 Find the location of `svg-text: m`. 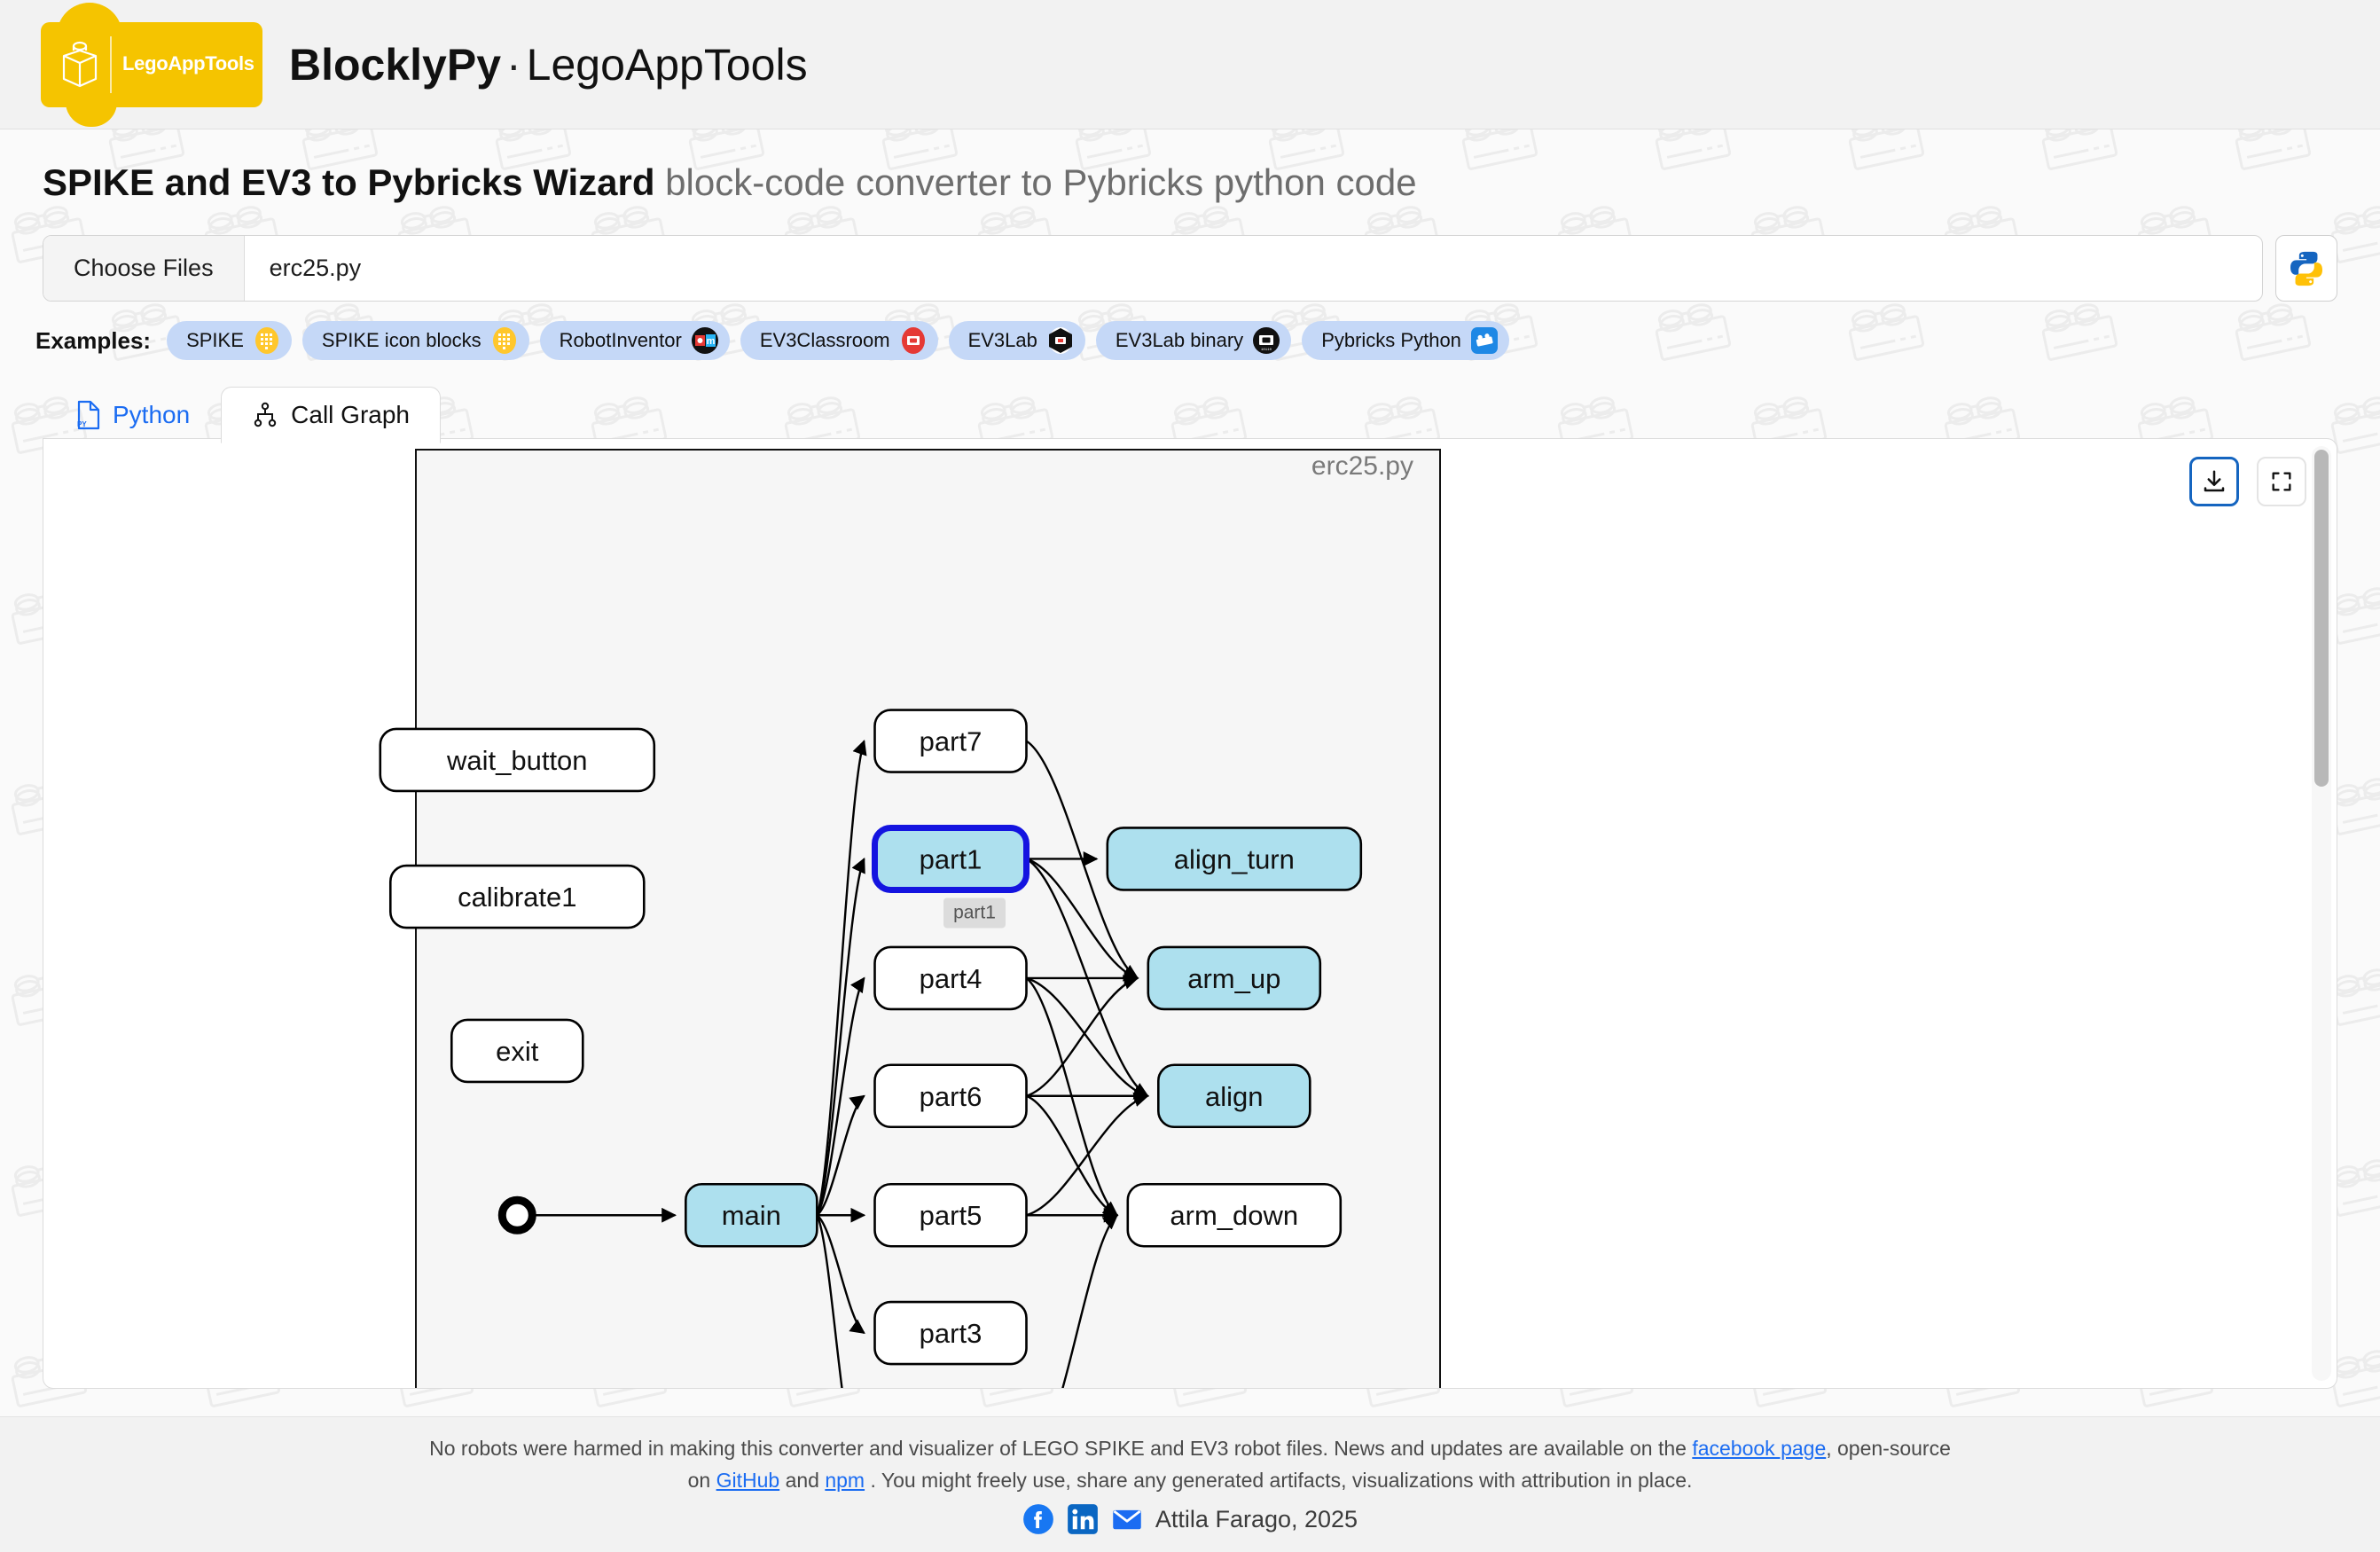

svg-text: m is located at coordinates (710, 341).